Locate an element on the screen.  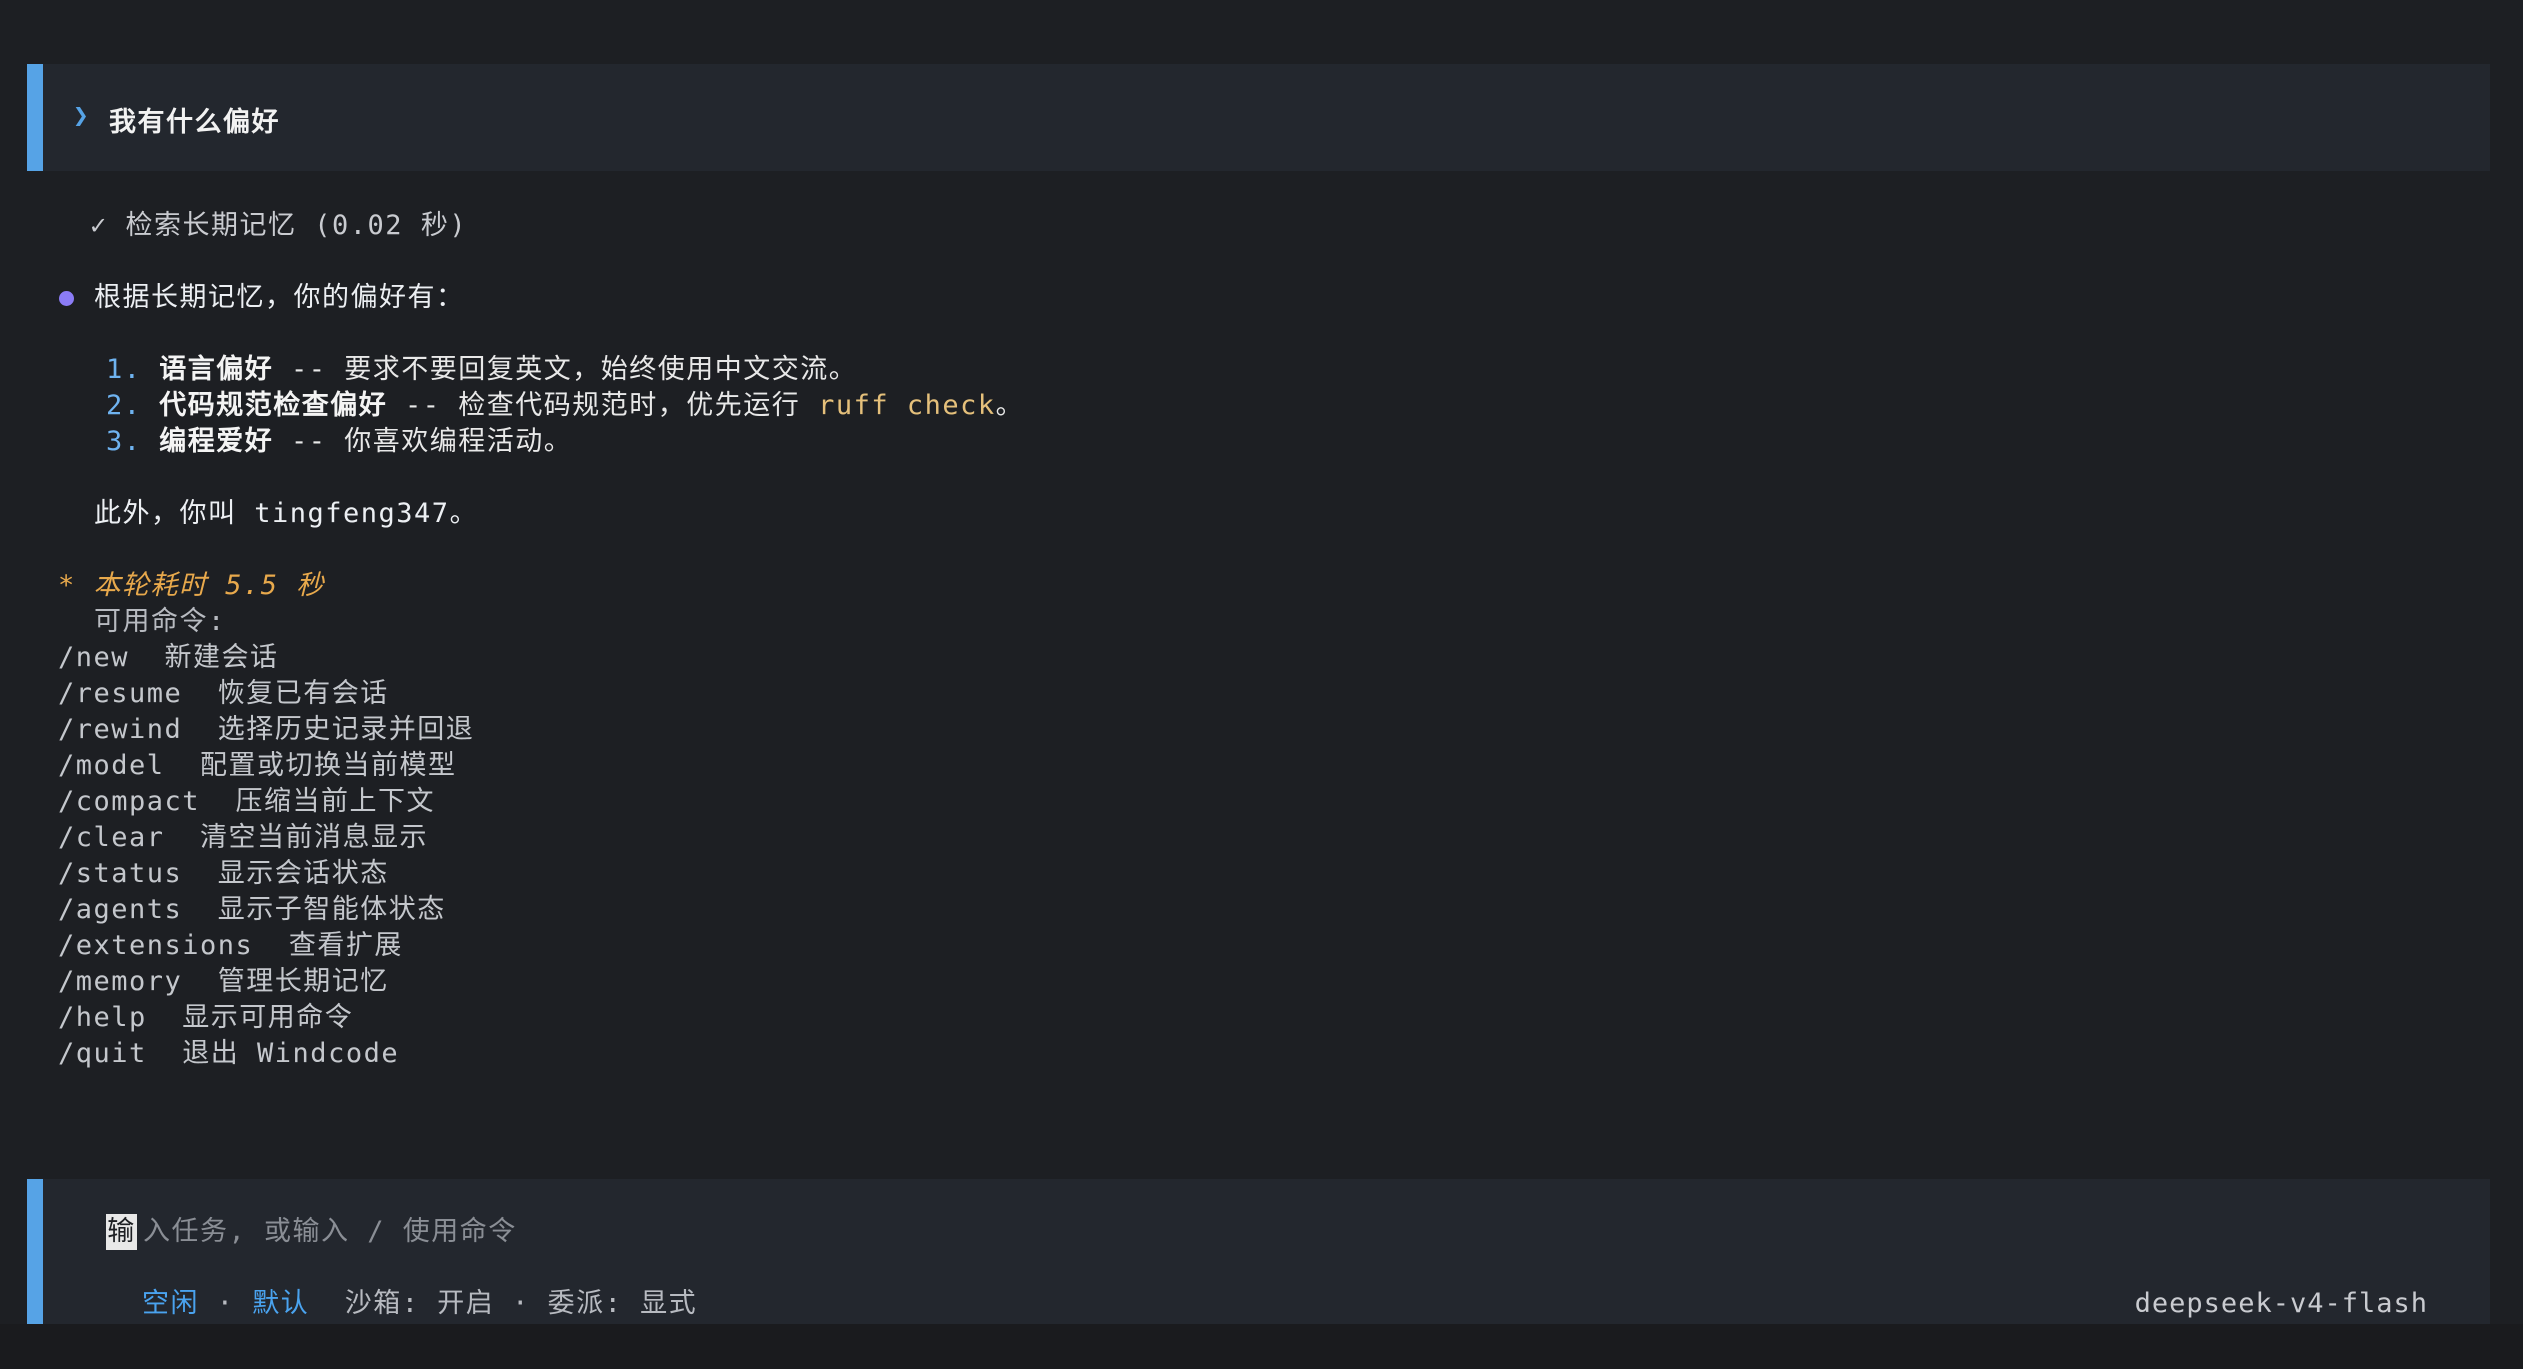
tool-call-text: 检索长期记忆 (0.02 秒) is located at coordinates (296, 225).